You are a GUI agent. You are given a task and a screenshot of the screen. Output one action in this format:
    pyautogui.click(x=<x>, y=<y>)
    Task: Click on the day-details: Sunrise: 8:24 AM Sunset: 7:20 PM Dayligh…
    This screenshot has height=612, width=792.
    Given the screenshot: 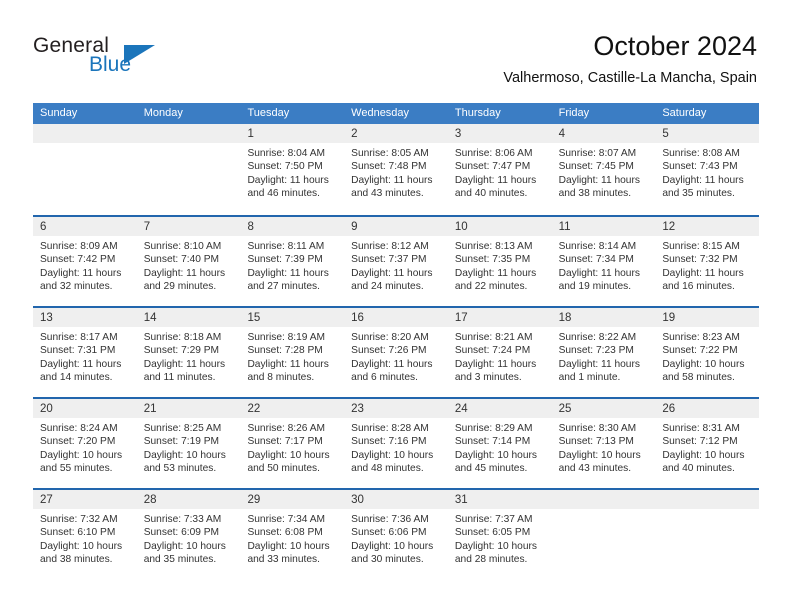 What is the action you would take?
    pyautogui.click(x=85, y=447)
    